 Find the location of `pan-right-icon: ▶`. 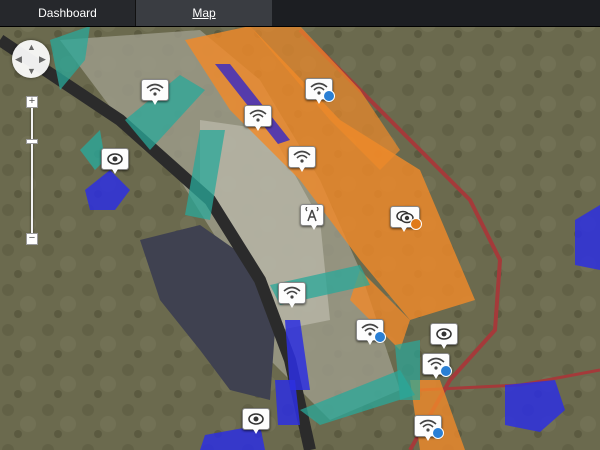

pan-right-icon: ▶ is located at coordinates (42, 59).